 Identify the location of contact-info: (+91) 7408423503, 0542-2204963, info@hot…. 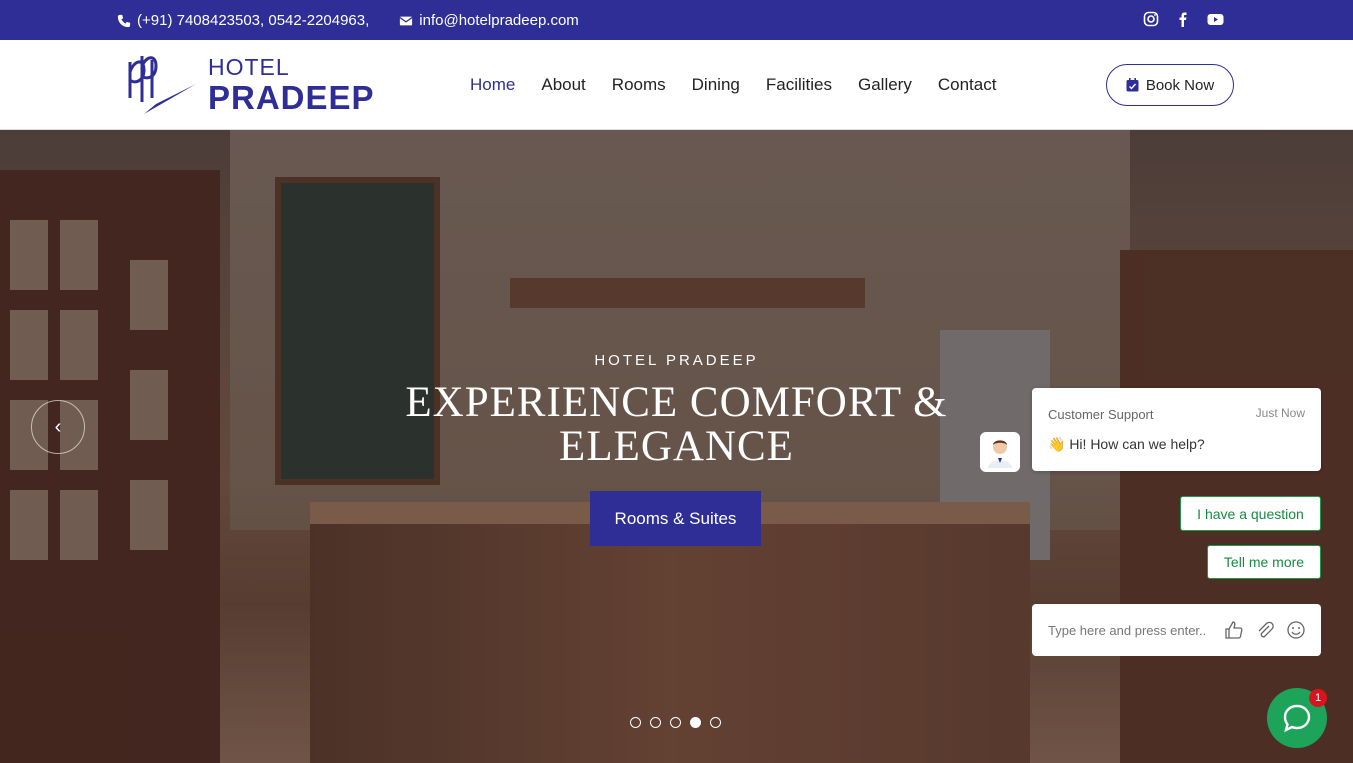
(348, 20).